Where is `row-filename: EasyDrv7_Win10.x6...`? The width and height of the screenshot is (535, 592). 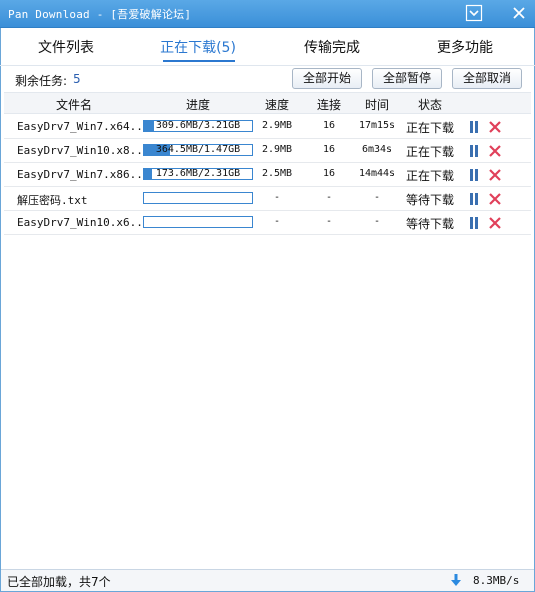
row-filename: EasyDrv7_Win10.x6... is located at coordinates (83, 222).